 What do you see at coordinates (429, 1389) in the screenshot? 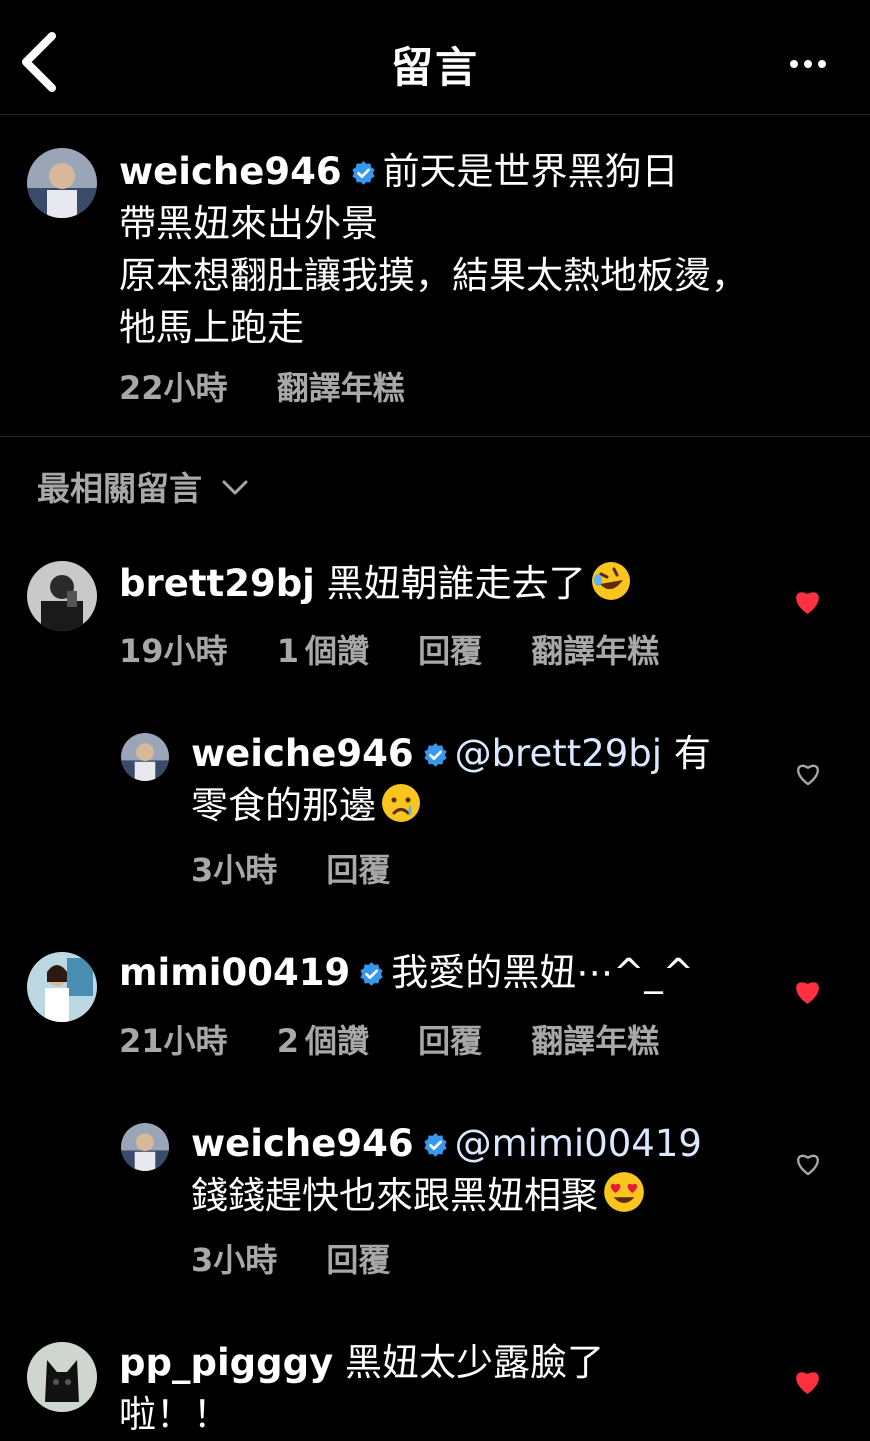
I see `comment-body: pp_pigggy 黑妞太少露臉了 啦！！` at bounding box center [429, 1389].